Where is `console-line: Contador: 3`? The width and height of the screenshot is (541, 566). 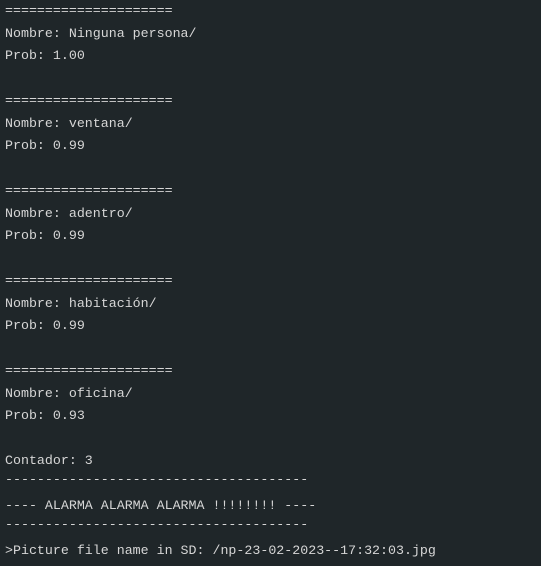
console-line: Contador: 3 is located at coordinates (49, 460).